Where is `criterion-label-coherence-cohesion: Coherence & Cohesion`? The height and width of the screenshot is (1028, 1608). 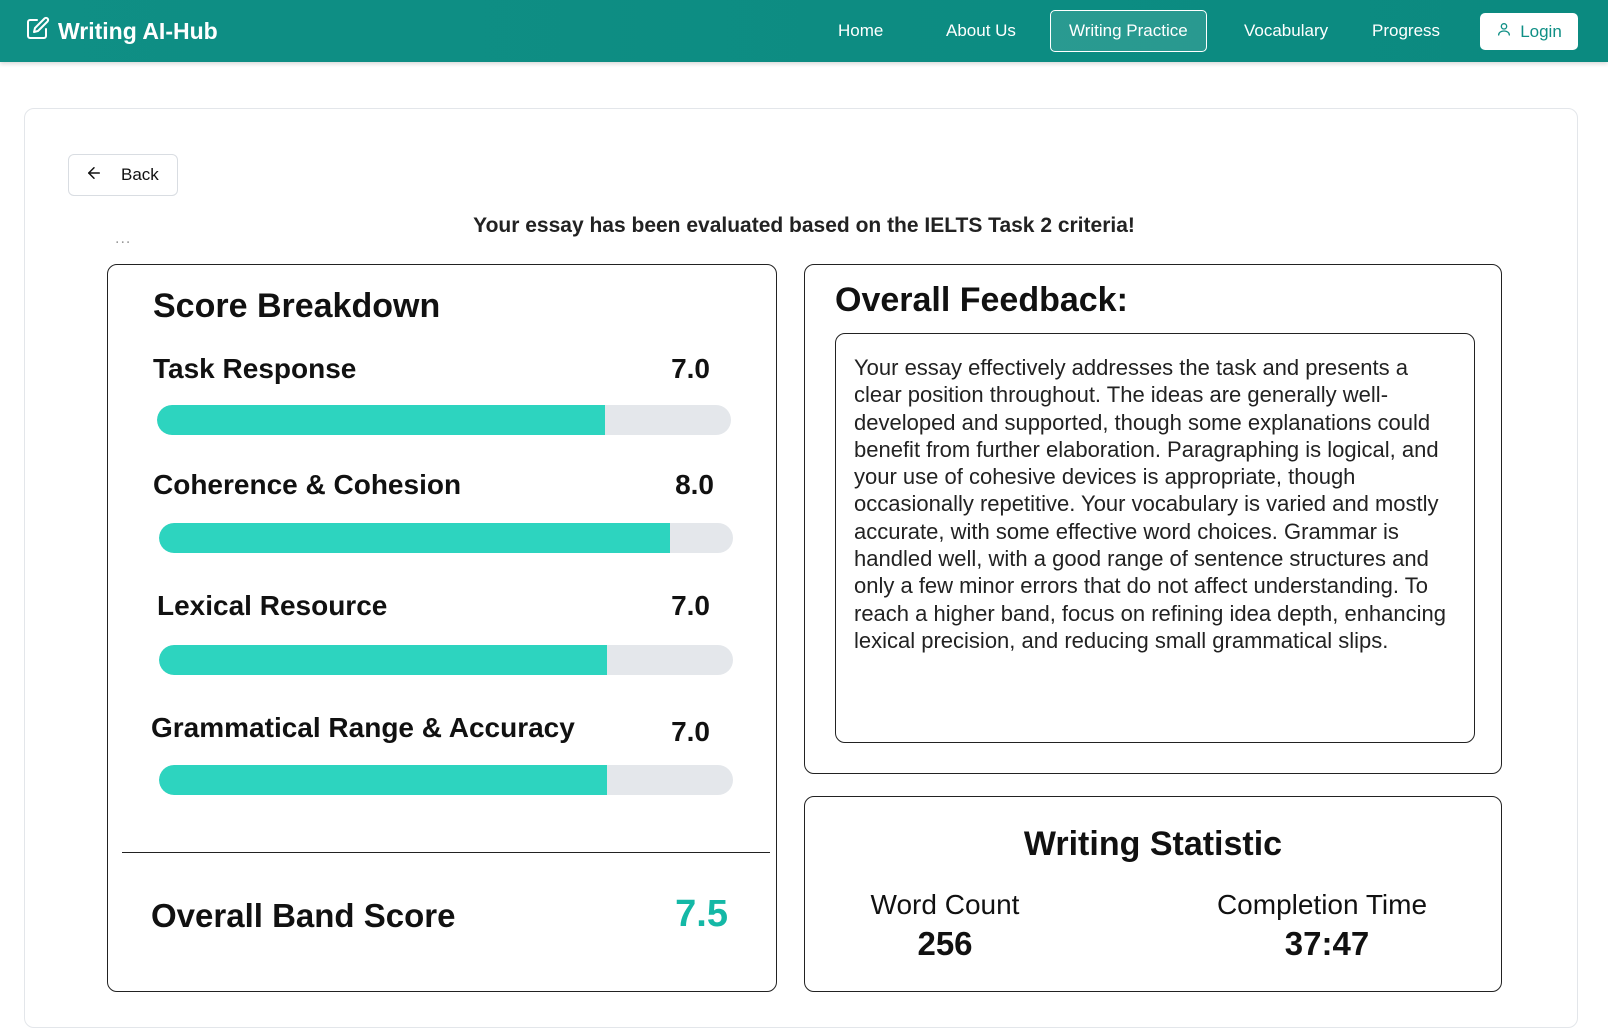
criterion-label-coherence-cohesion: Coherence & Cohesion is located at coordinates (307, 484).